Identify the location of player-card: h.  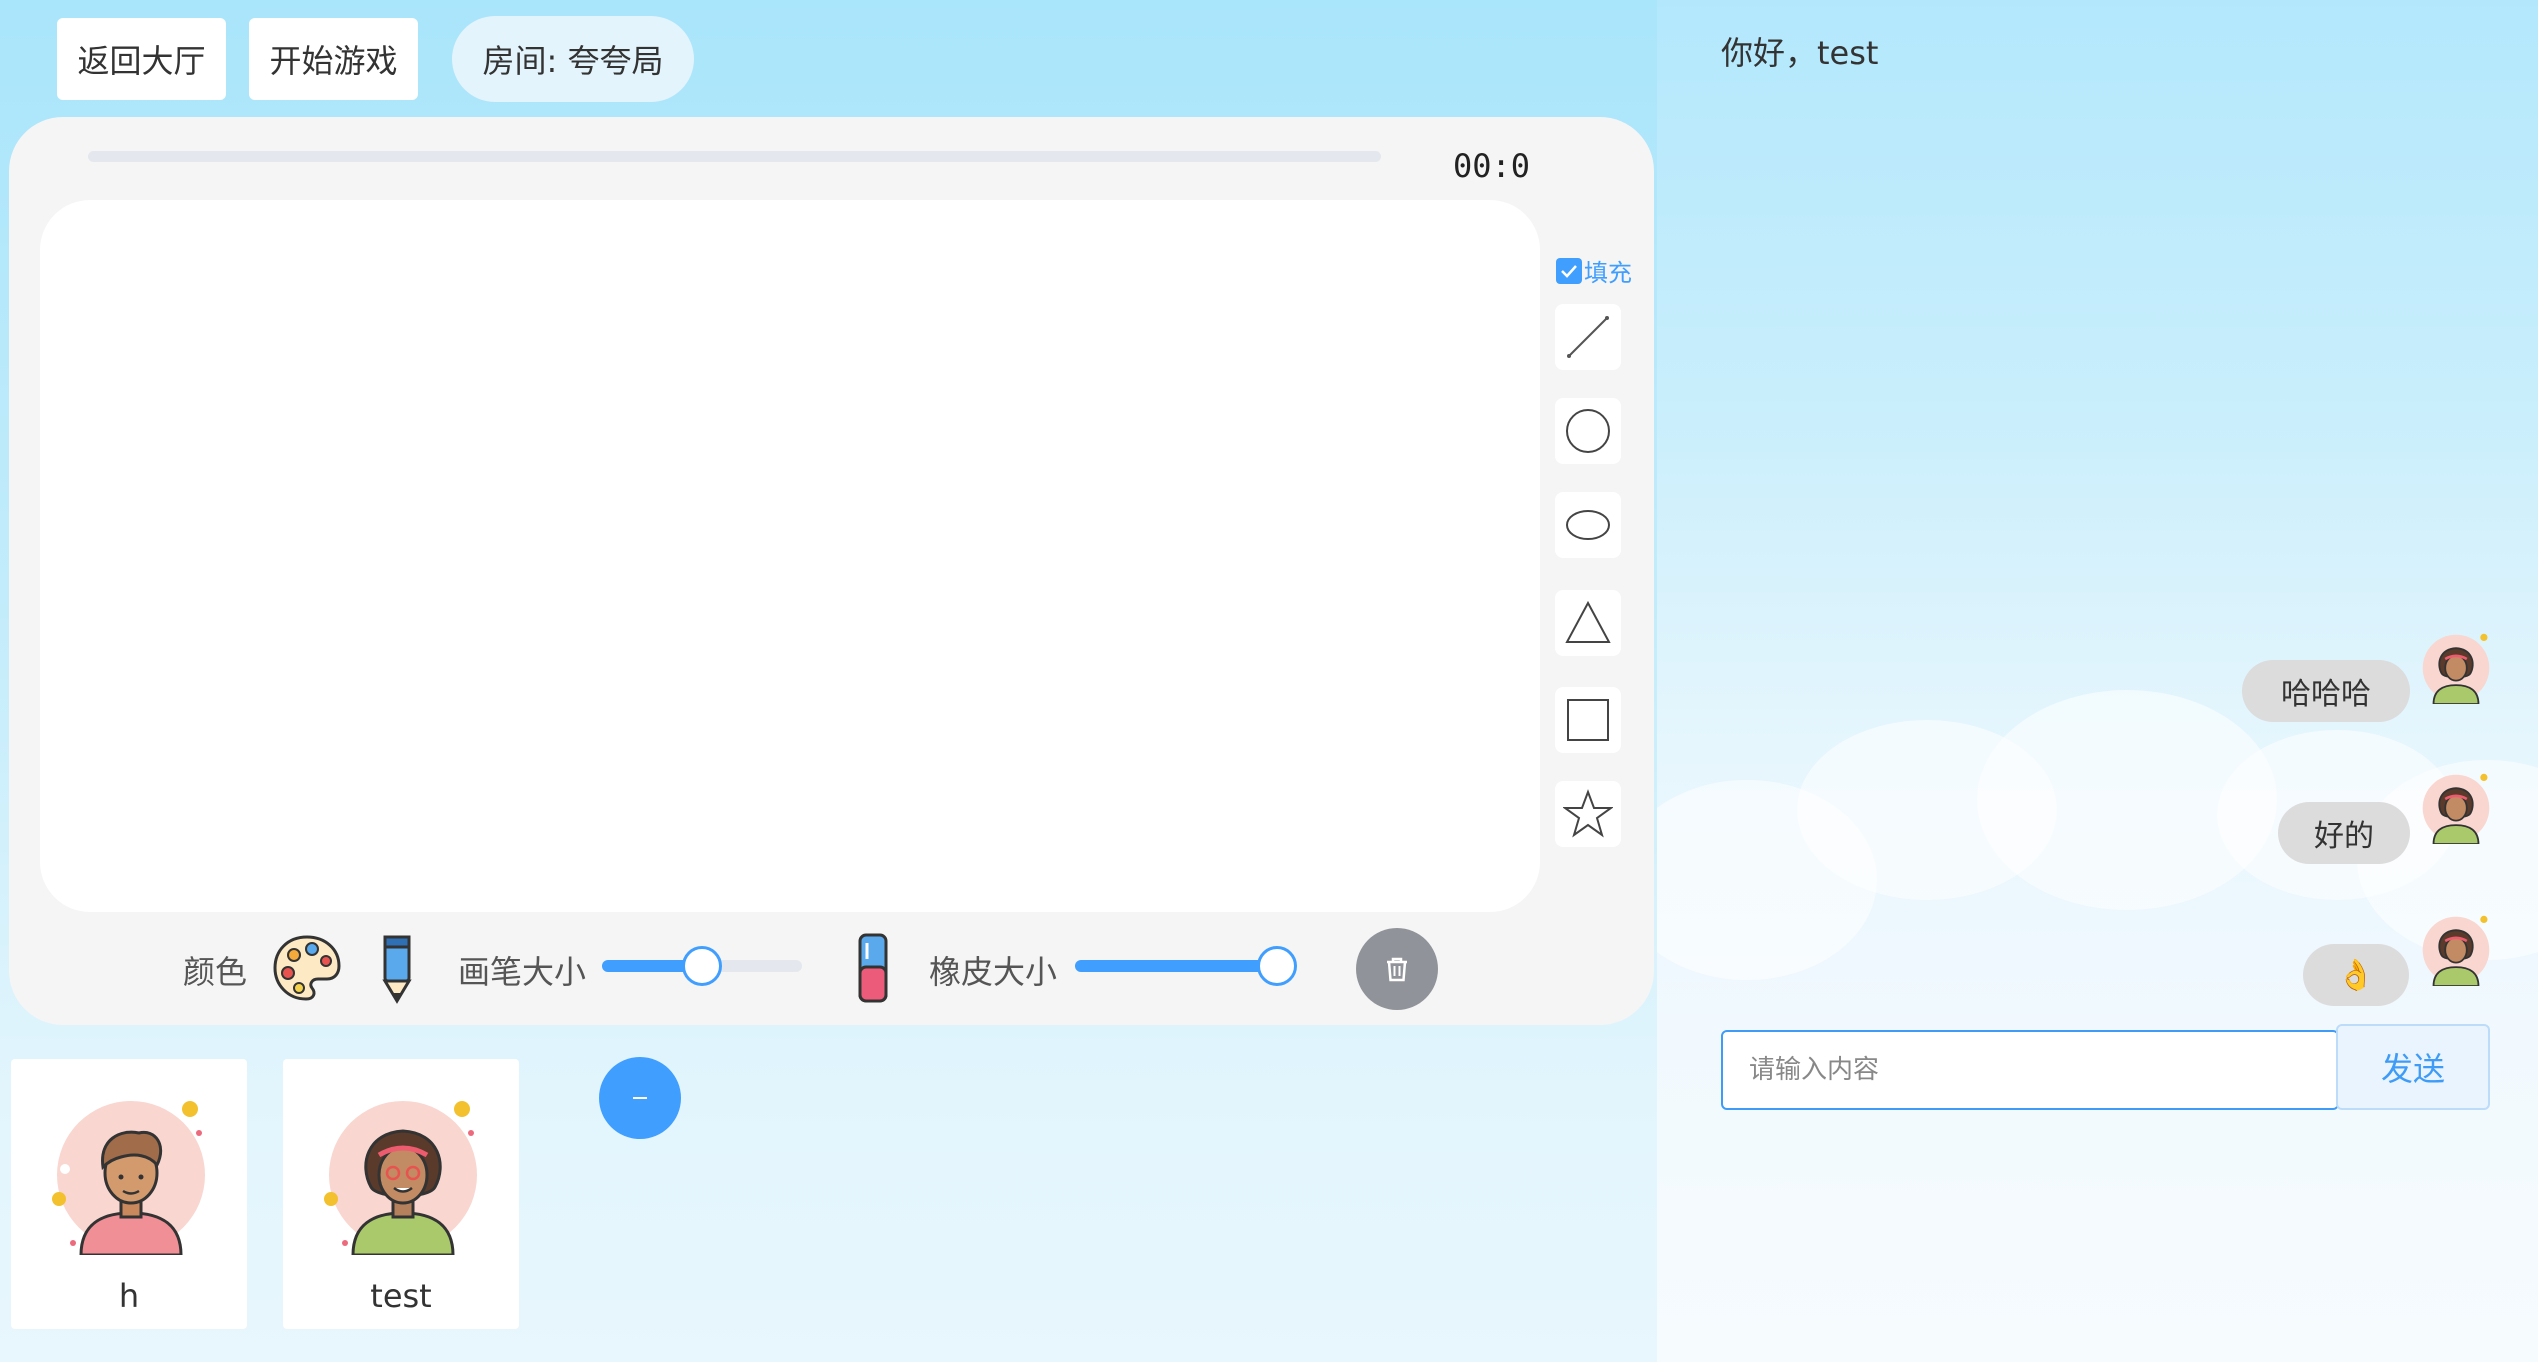
(129, 1194).